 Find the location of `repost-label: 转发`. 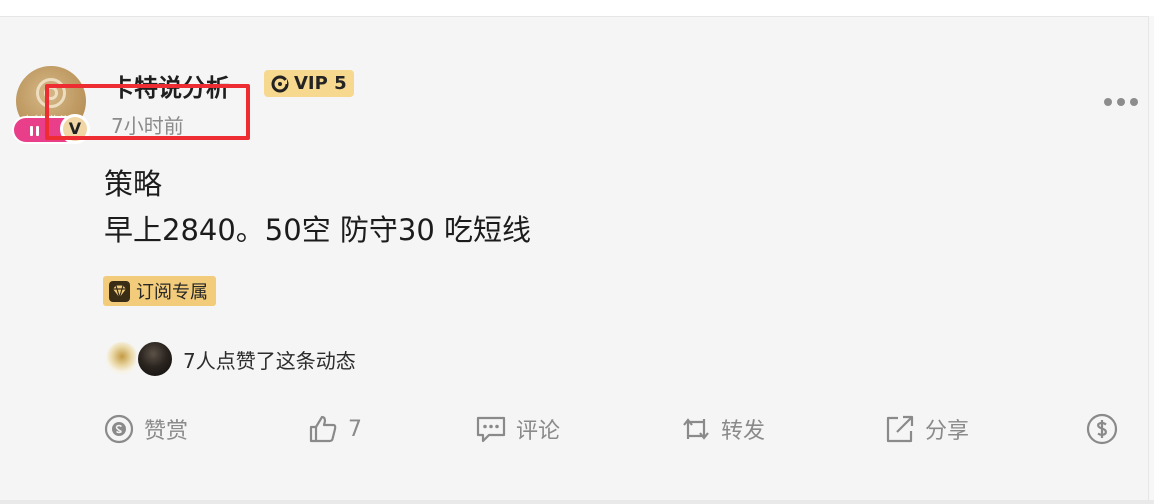

repost-label: 转发 is located at coordinates (743, 431).